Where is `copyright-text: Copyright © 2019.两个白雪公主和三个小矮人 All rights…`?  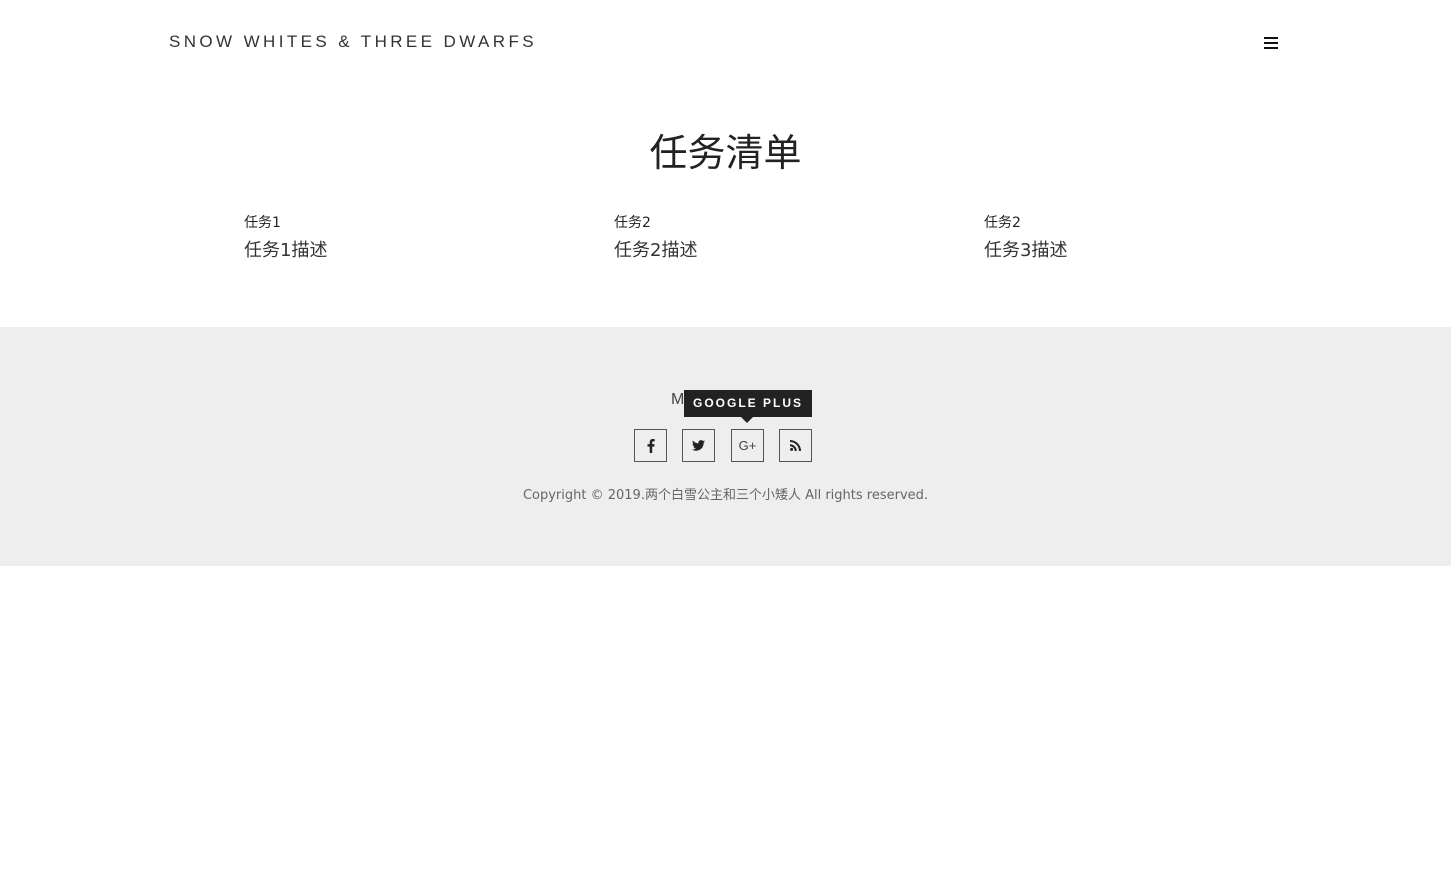
copyright-text: Copyright © 2019.两个白雪公主和三个小矮人 All rights… is located at coordinates (725, 495).